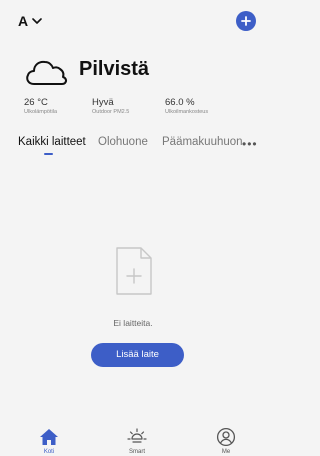 The width and height of the screenshot is (320, 456). I want to click on tab-master-bedroom: Päämakuuhuon, so click(202, 142).